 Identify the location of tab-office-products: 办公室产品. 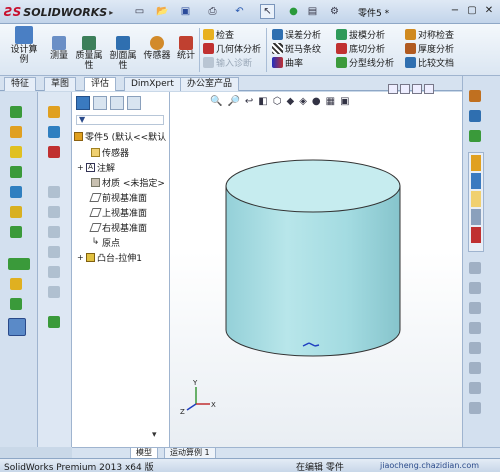
(210, 84).